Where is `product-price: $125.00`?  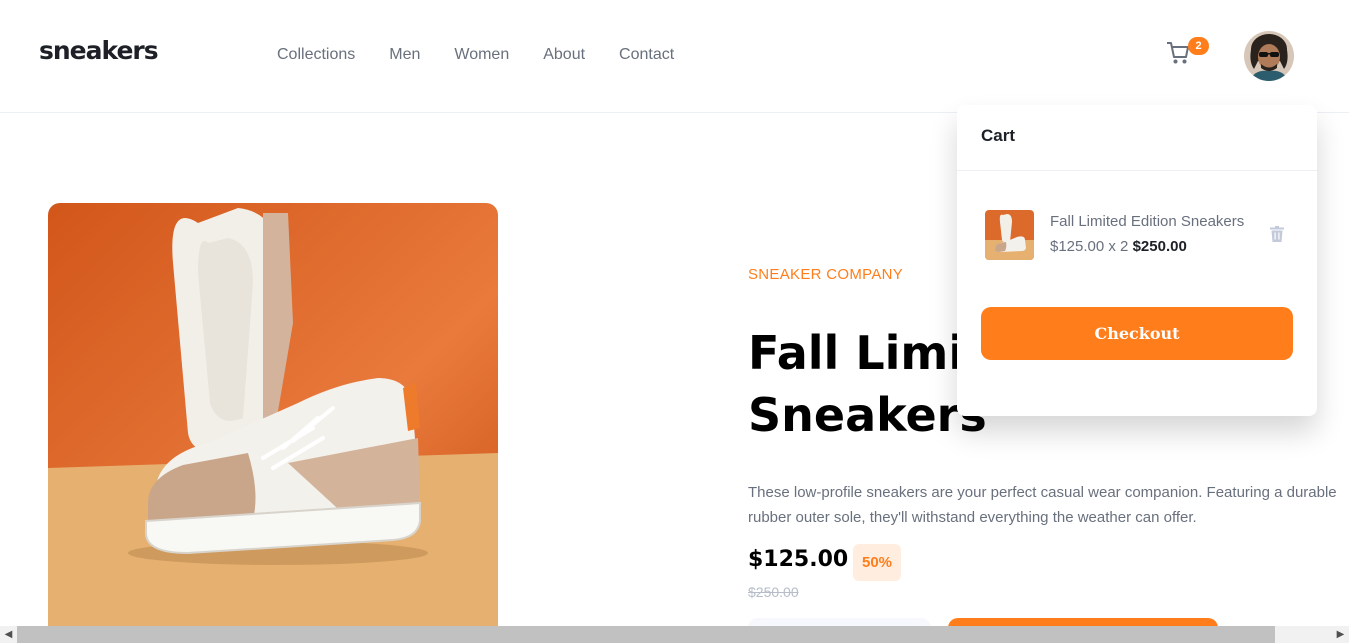
product-price: $125.00 is located at coordinates (798, 559).